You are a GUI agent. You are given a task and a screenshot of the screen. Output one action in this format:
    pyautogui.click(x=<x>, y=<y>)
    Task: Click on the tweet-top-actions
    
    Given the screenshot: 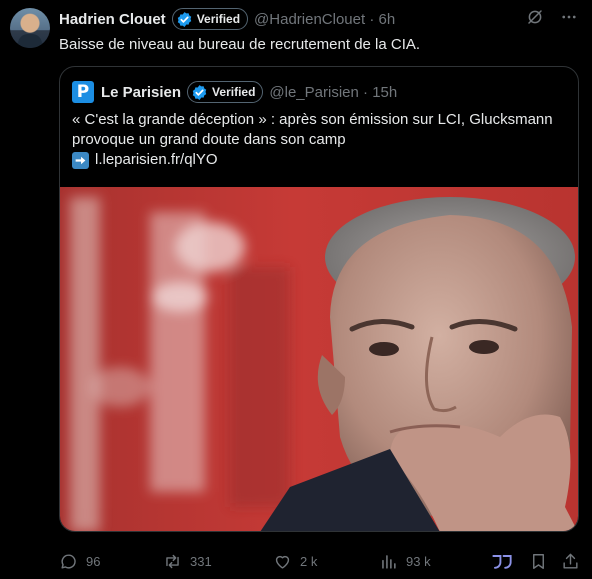 What is the action you would take?
    pyautogui.click(x=552, y=17)
    